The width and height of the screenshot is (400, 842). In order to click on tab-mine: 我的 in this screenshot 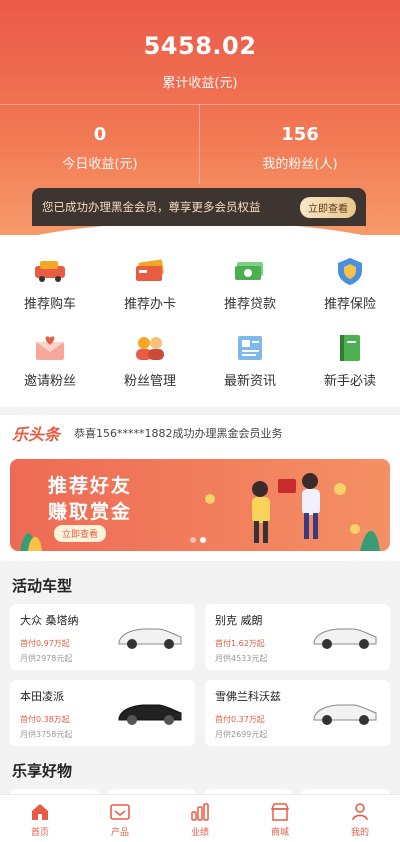, I will do `click(360, 818)`.